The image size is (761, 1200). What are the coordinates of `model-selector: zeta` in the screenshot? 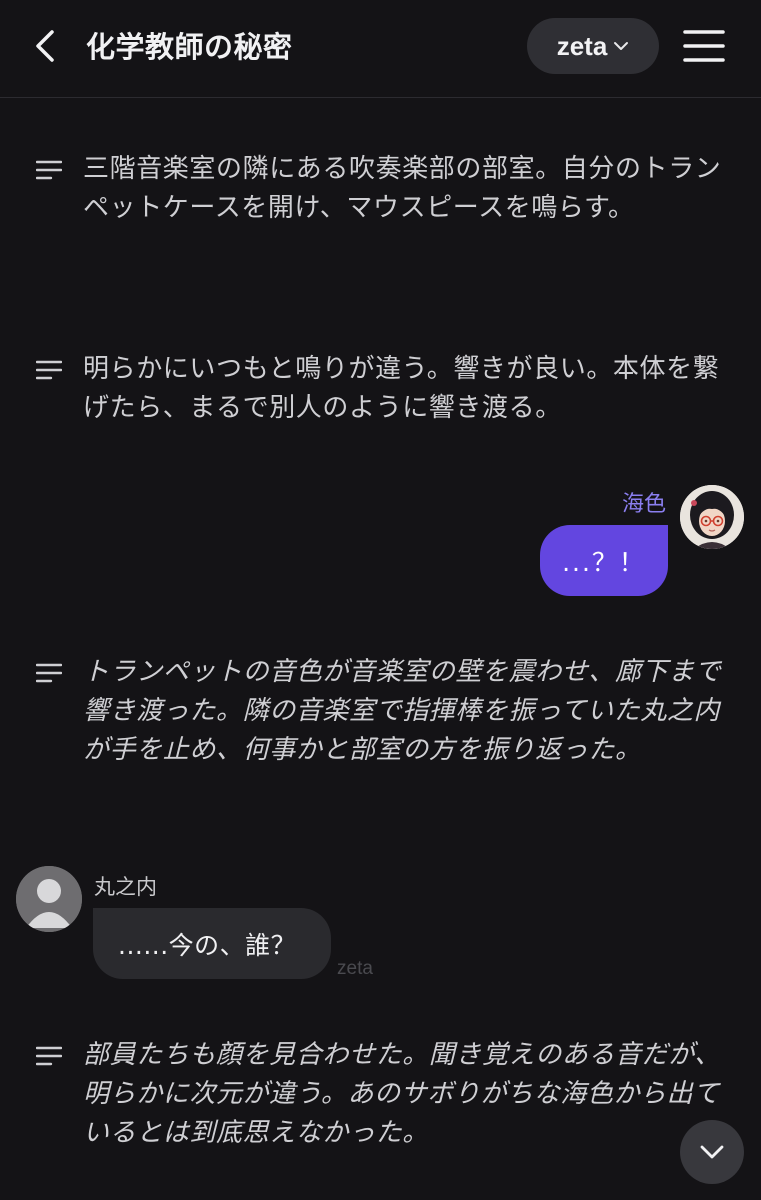 It's located at (593, 46).